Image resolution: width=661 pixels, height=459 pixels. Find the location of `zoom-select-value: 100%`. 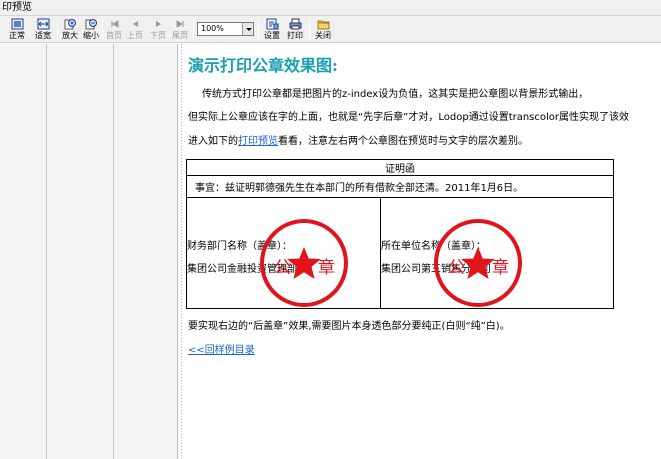

zoom-select-value: 100% is located at coordinates (212, 28).